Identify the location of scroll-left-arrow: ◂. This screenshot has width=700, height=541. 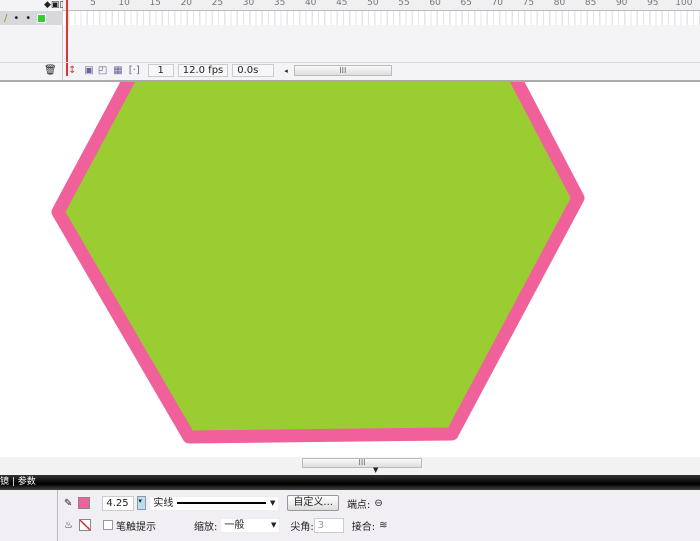
(286, 71).